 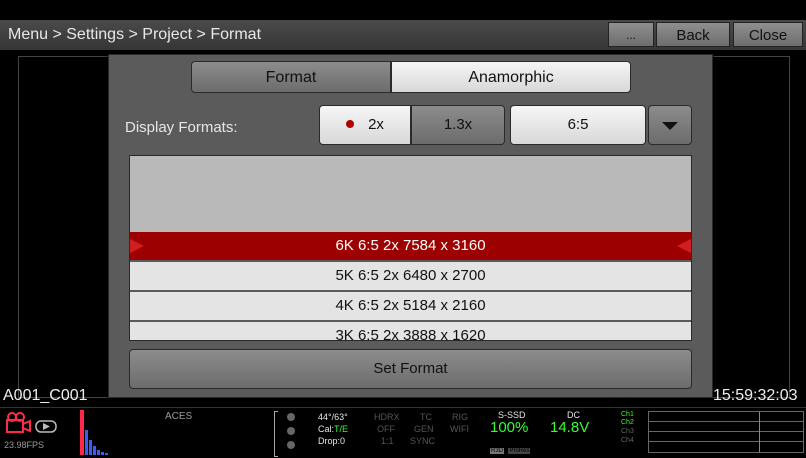 What do you see at coordinates (460, 417) in the screenshot?
I see `rig-label: RIG` at bounding box center [460, 417].